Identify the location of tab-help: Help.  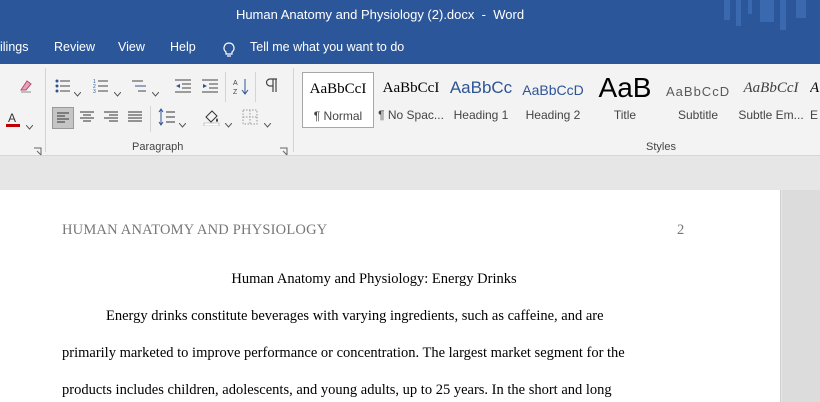
(183, 47).